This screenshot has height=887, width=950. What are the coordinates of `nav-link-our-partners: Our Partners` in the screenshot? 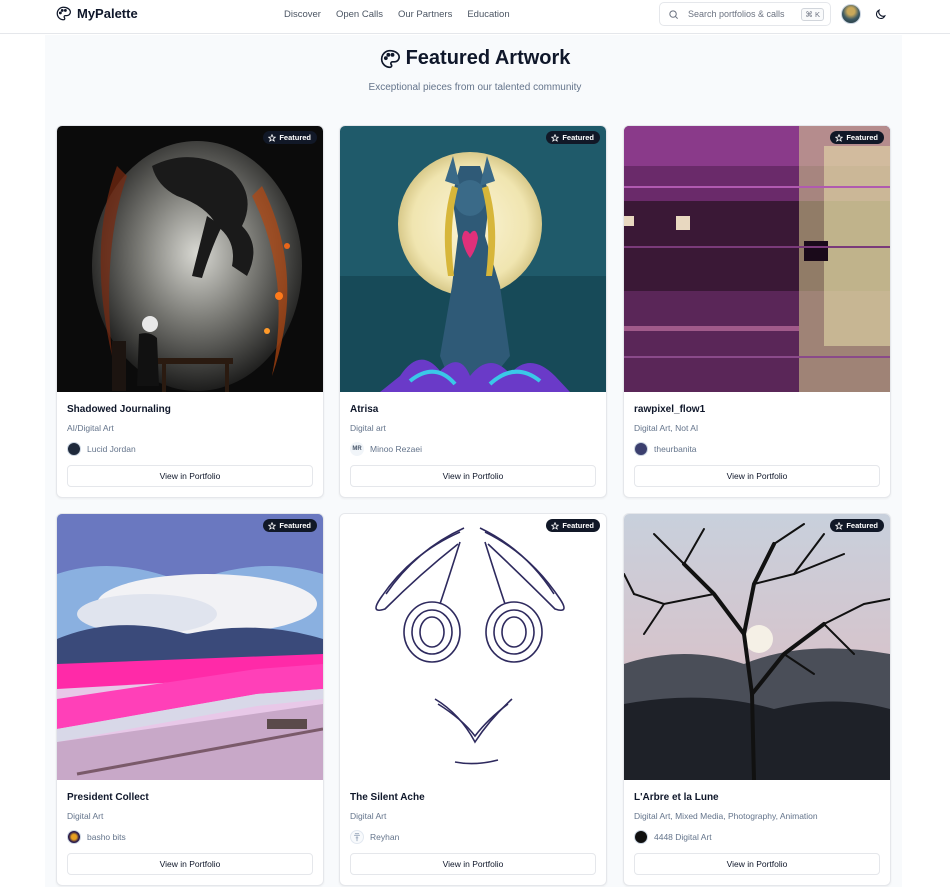 It's located at (425, 14).